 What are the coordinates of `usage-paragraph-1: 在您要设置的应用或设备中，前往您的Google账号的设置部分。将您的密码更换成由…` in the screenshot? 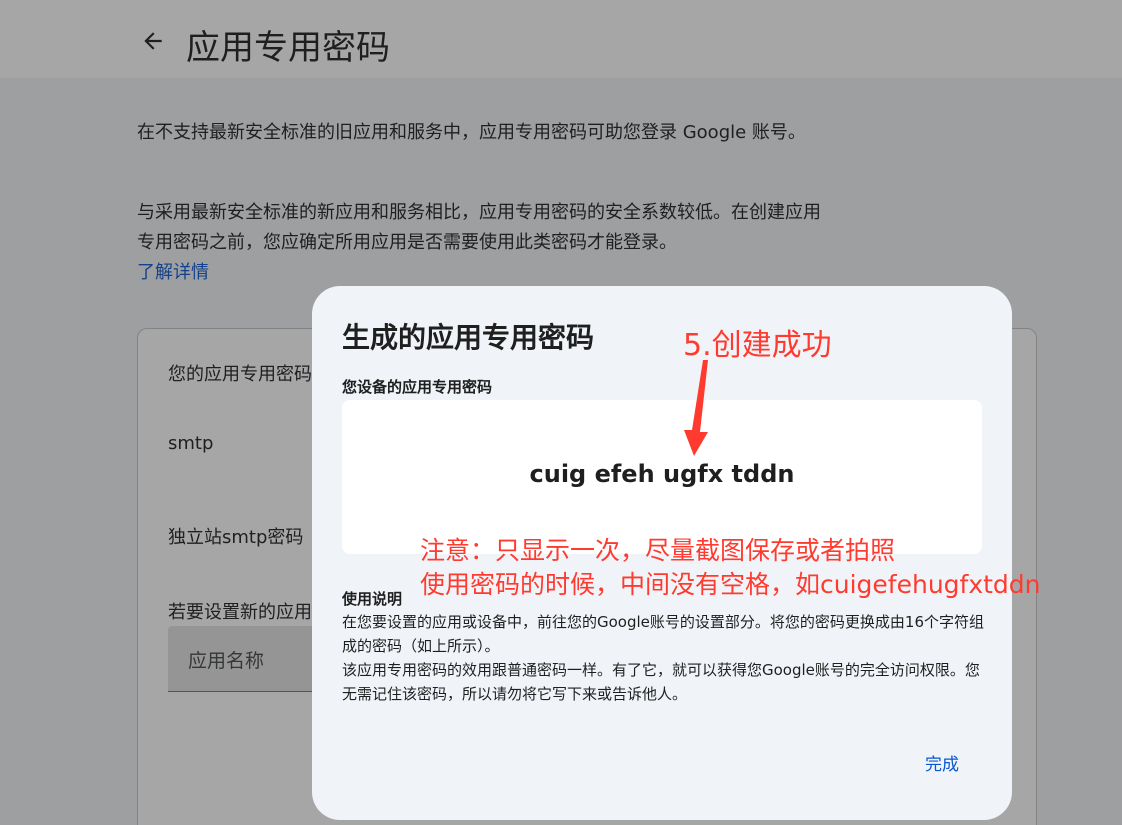 It's located at (663, 634).